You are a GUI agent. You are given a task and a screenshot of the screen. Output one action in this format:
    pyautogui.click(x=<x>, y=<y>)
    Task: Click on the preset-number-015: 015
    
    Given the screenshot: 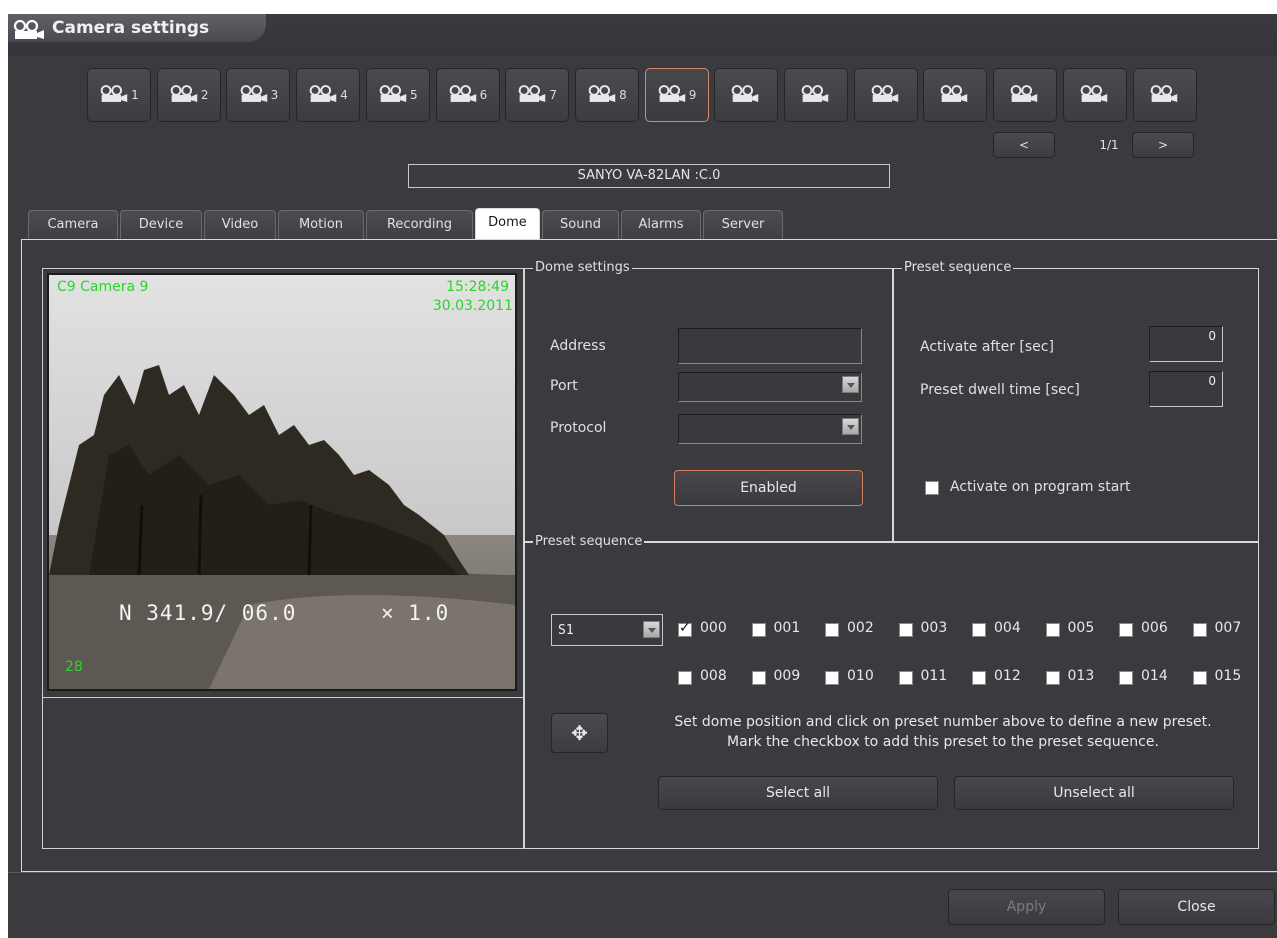 What is the action you would take?
    pyautogui.click(x=1228, y=676)
    